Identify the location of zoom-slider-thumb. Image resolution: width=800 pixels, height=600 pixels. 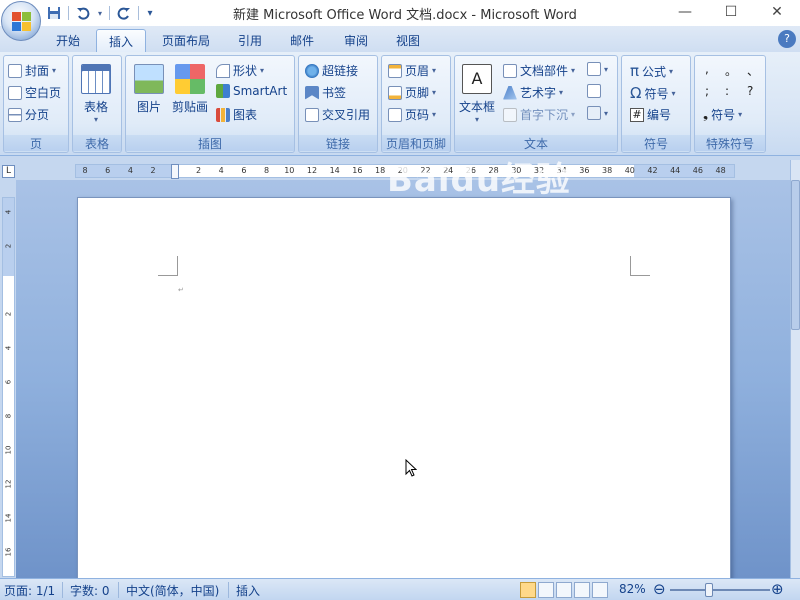
(709, 590).